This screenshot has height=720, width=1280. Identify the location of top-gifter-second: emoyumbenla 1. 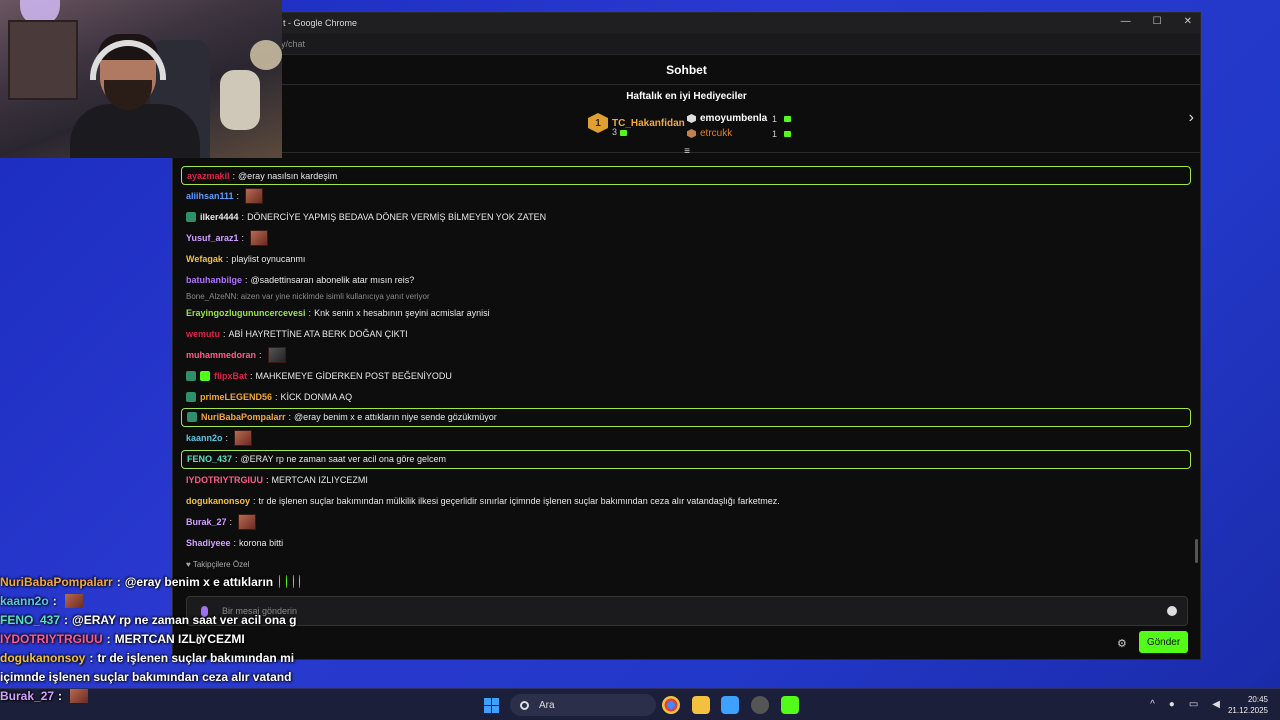
(739, 118).